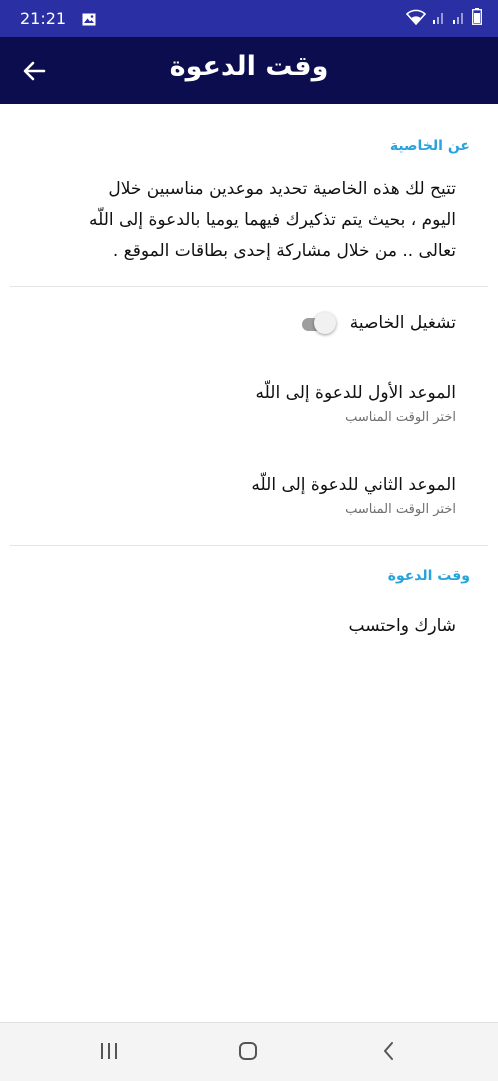  What do you see at coordinates (400, 509) in the screenshot?
I see `second-time-subtitle: اختر الوقت المناسب` at bounding box center [400, 509].